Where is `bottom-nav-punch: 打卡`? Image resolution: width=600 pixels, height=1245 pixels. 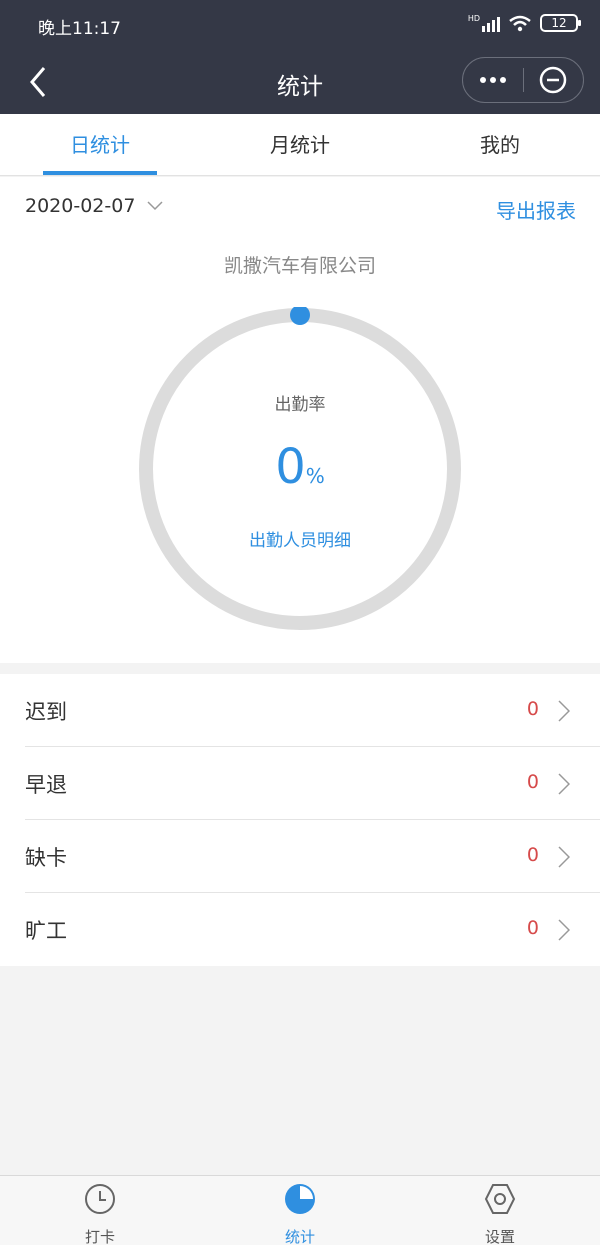 bottom-nav-punch: 打卡 is located at coordinates (100, 1213).